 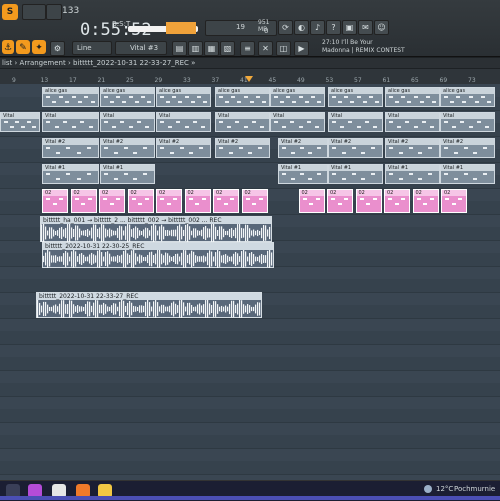 What do you see at coordinates (92, 48) in the screenshot?
I see `snap-selector: Line` at bounding box center [92, 48].